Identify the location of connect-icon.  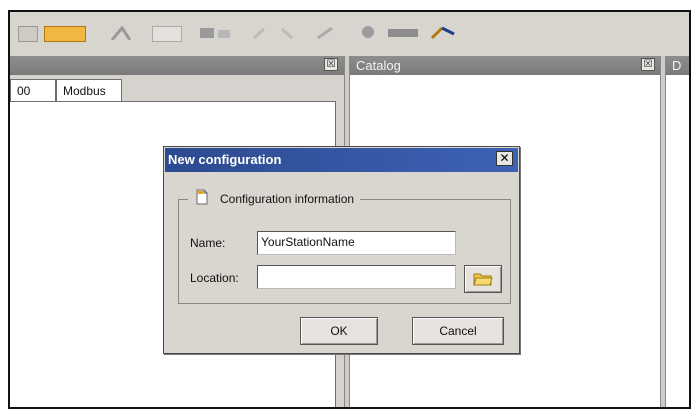
(403, 33).